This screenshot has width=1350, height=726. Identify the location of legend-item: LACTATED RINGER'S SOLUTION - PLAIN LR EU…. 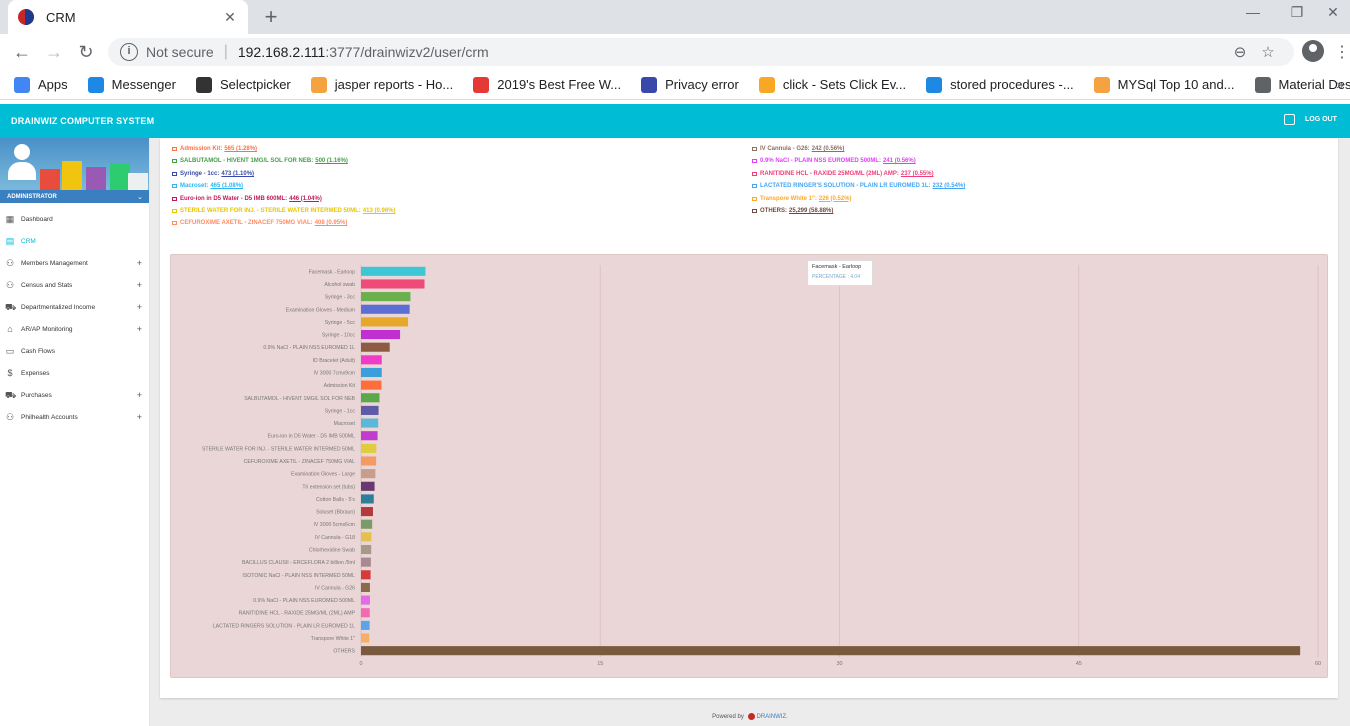
(858, 186).